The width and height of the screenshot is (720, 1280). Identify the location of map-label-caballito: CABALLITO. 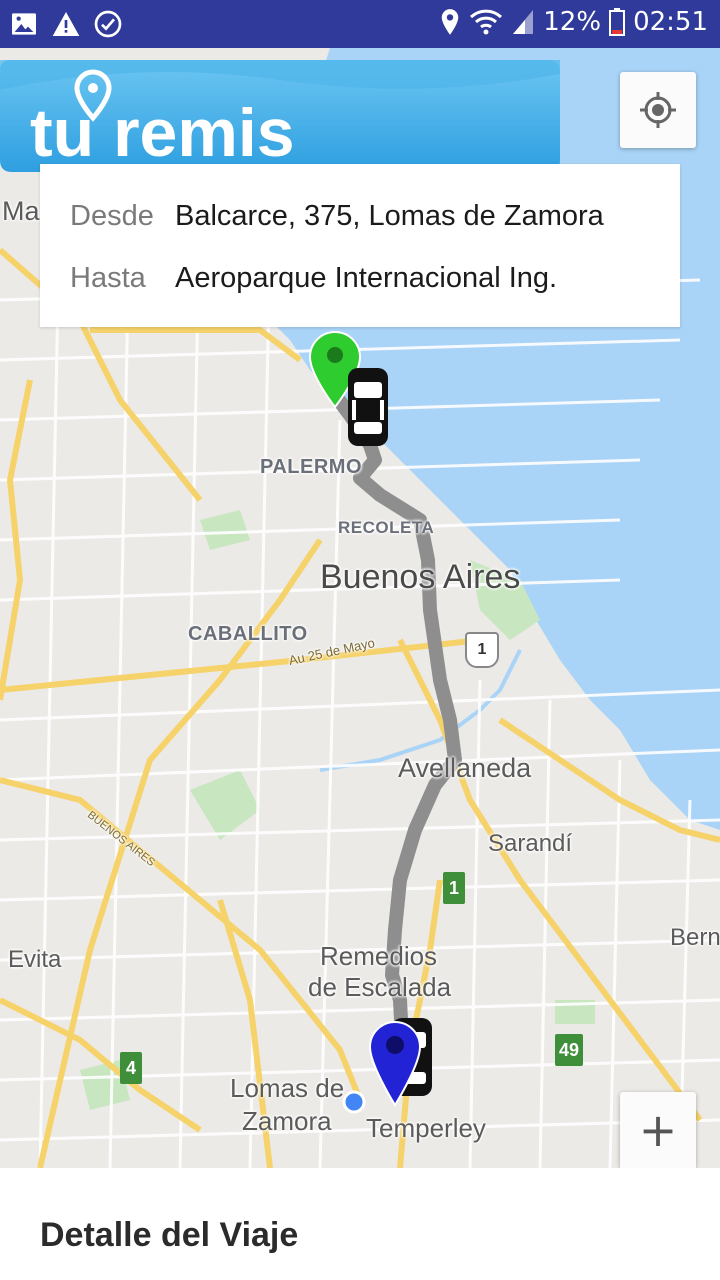
(248, 634).